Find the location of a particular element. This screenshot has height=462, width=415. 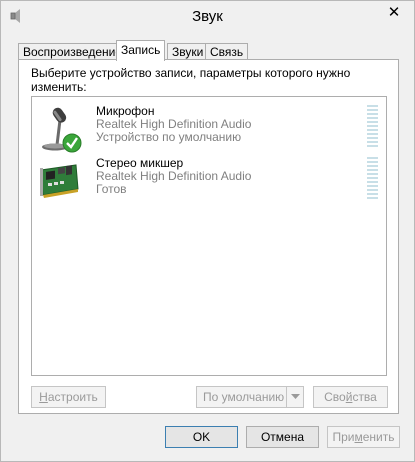

properties-accel: й is located at coordinates (349, 397).